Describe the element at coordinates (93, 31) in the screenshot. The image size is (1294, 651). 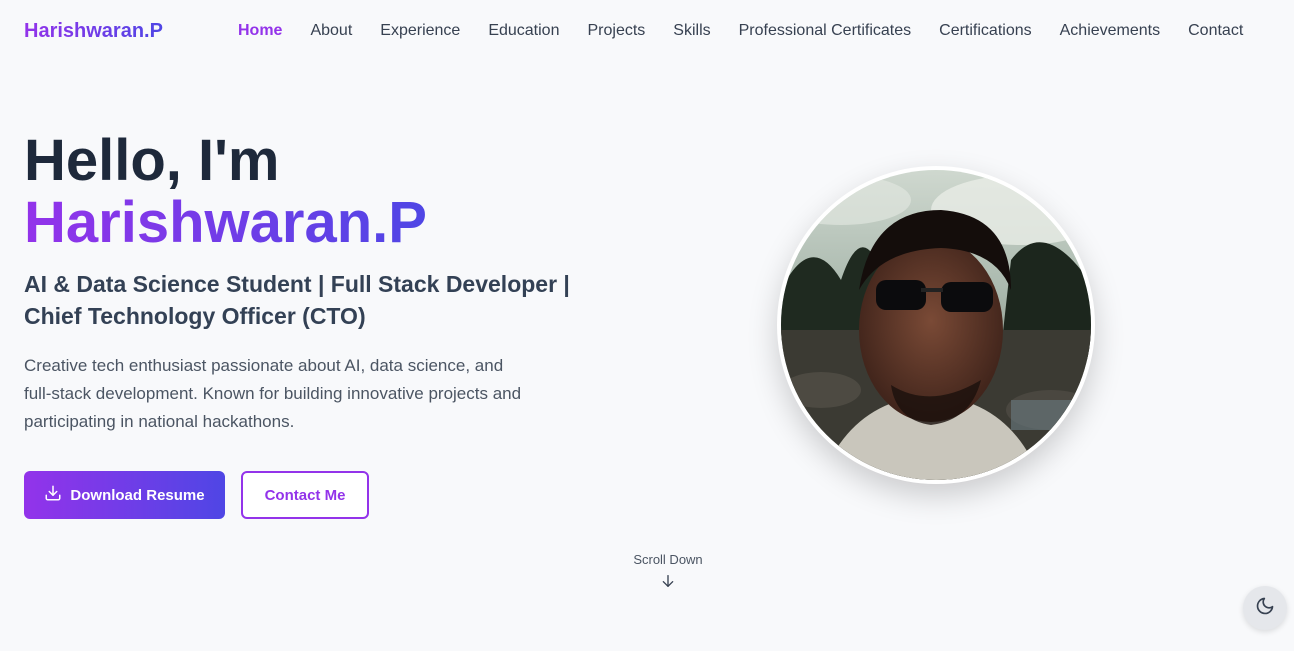
I see `brand-logo: Harishwaran.P` at that location.